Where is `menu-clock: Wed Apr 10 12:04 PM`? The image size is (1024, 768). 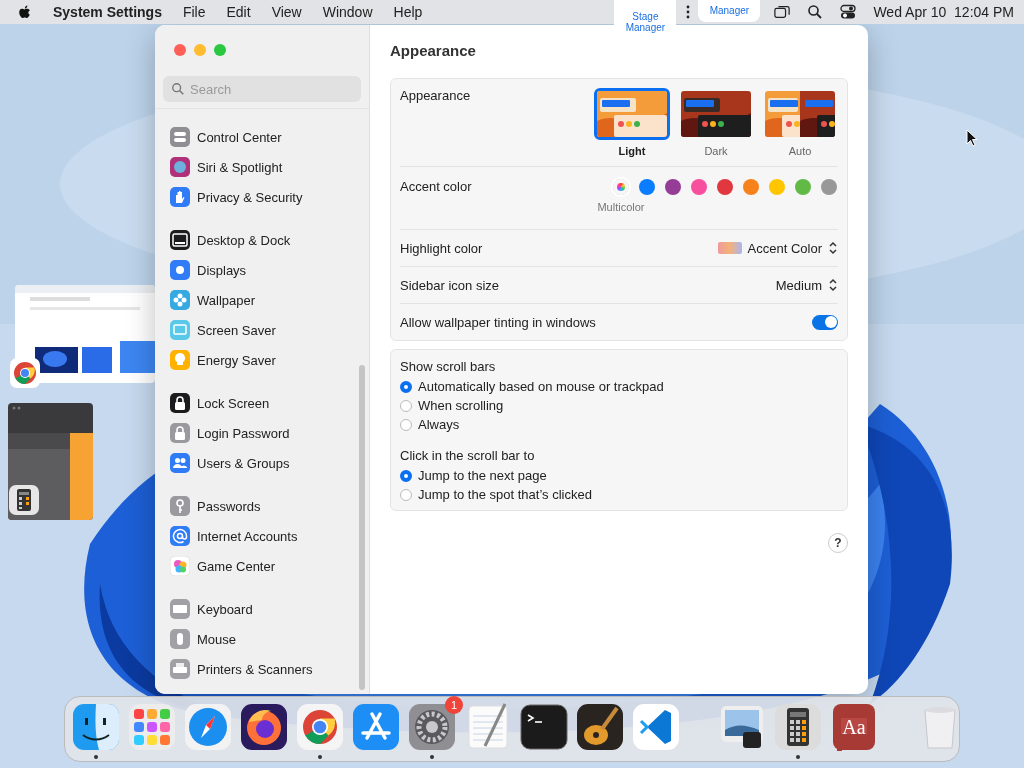
menu-clock: Wed Apr 10 12:04 PM is located at coordinates (943, 12).